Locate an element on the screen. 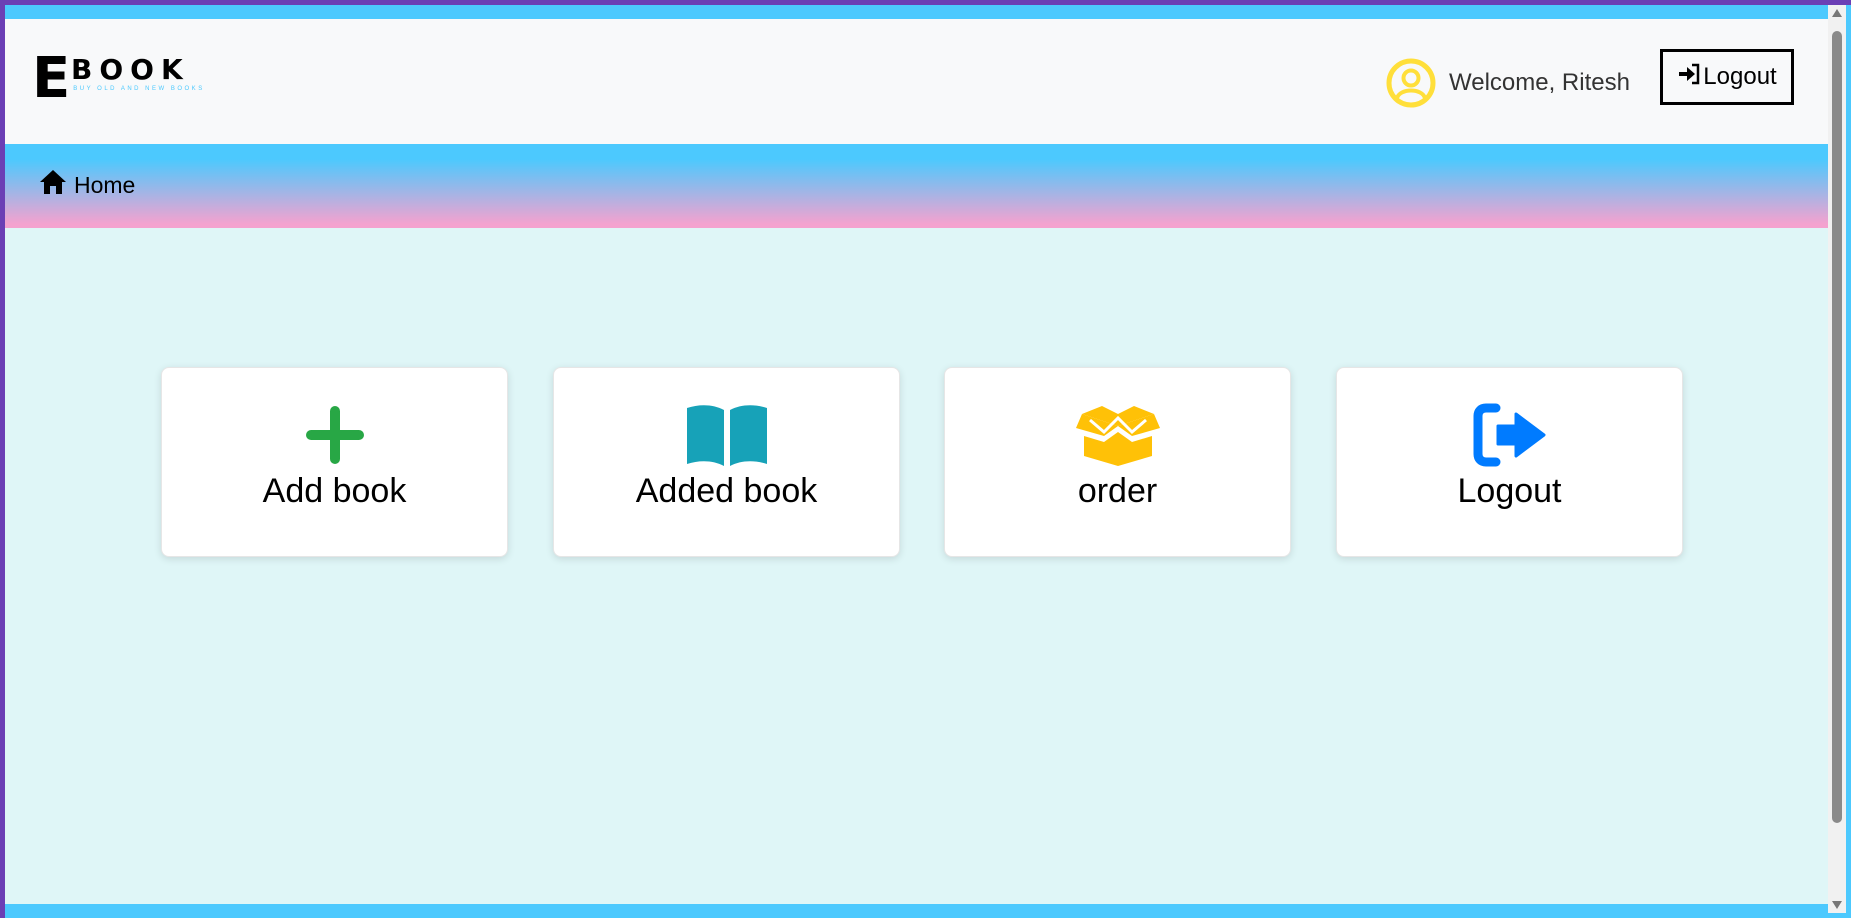 The image size is (1851, 918). home-icon is located at coordinates (56, 185).